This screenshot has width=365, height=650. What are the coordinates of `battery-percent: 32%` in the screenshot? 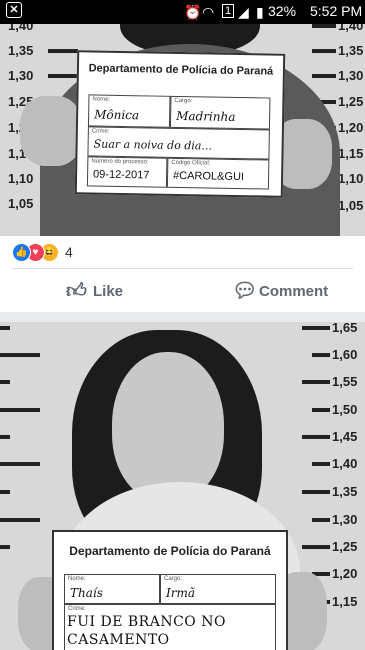 It's located at (282, 11).